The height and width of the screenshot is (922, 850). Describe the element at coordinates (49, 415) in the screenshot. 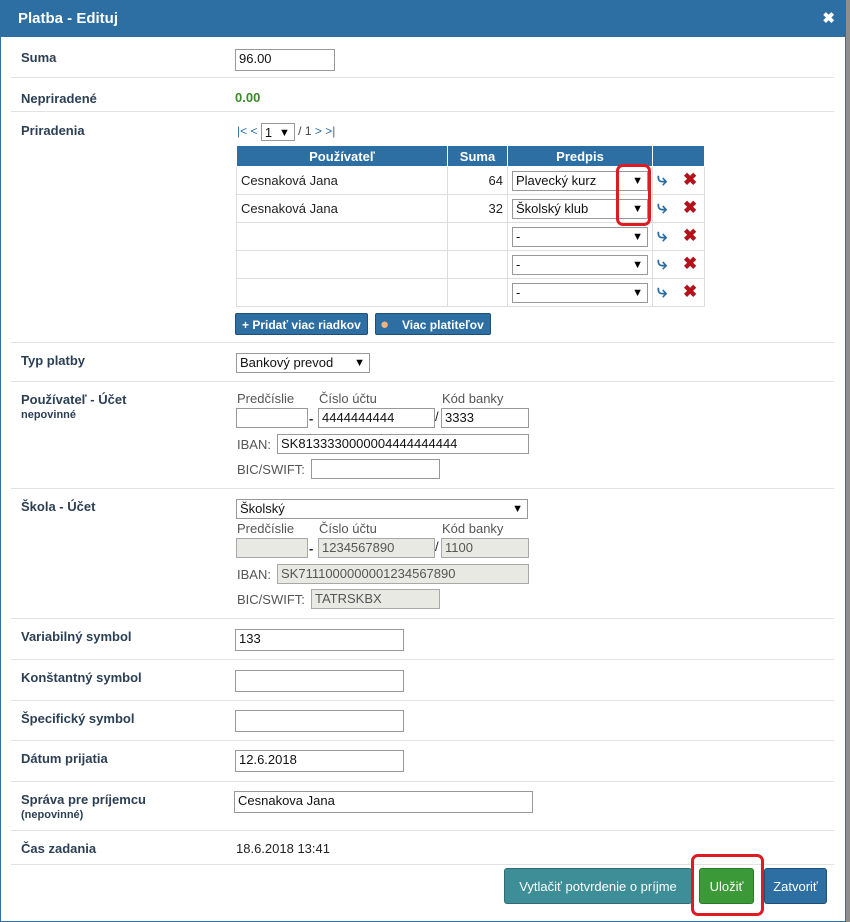

I see `pouzivatel-ucet-sublabel: nepovinné` at that location.